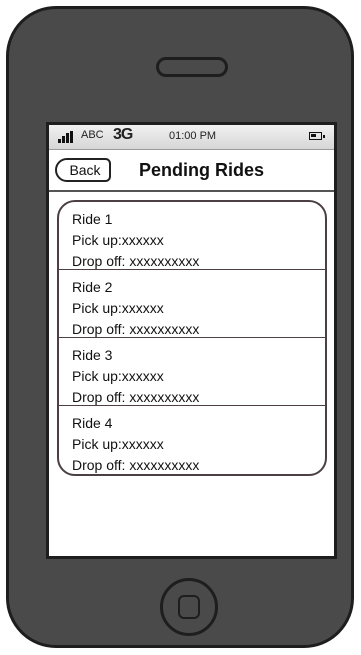 This screenshot has height=655, width=361. Describe the element at coordinates (192, 67) in the screenshot. I see `earpiece-speaker` at that location.